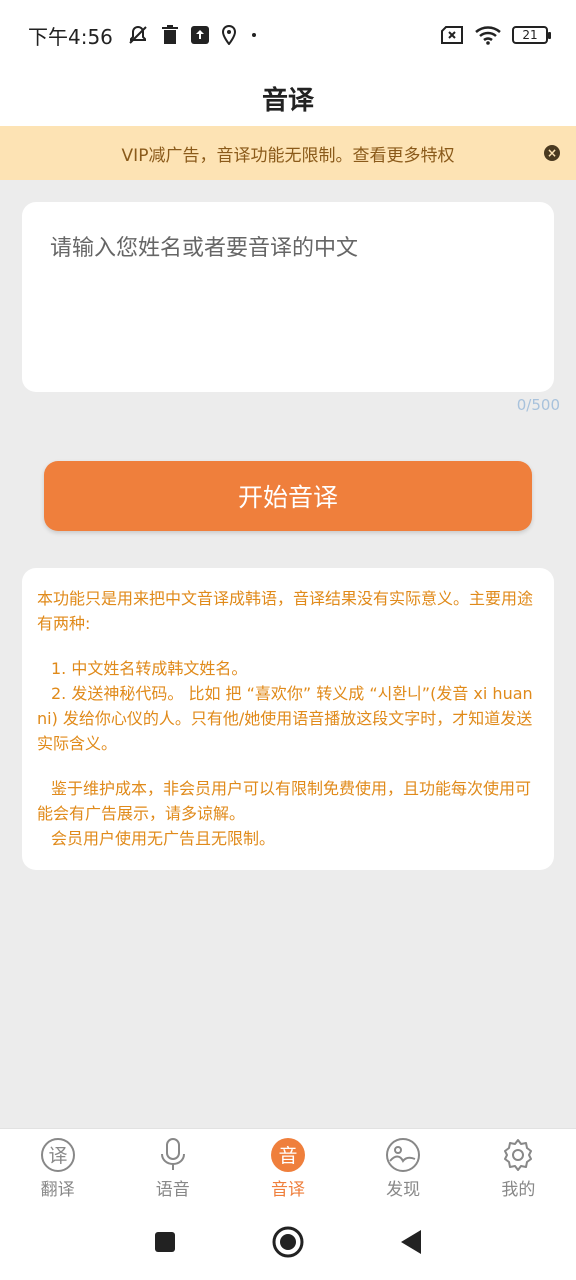 The image size is (576, 1280). I want to click on input-card, so click(288, 297).